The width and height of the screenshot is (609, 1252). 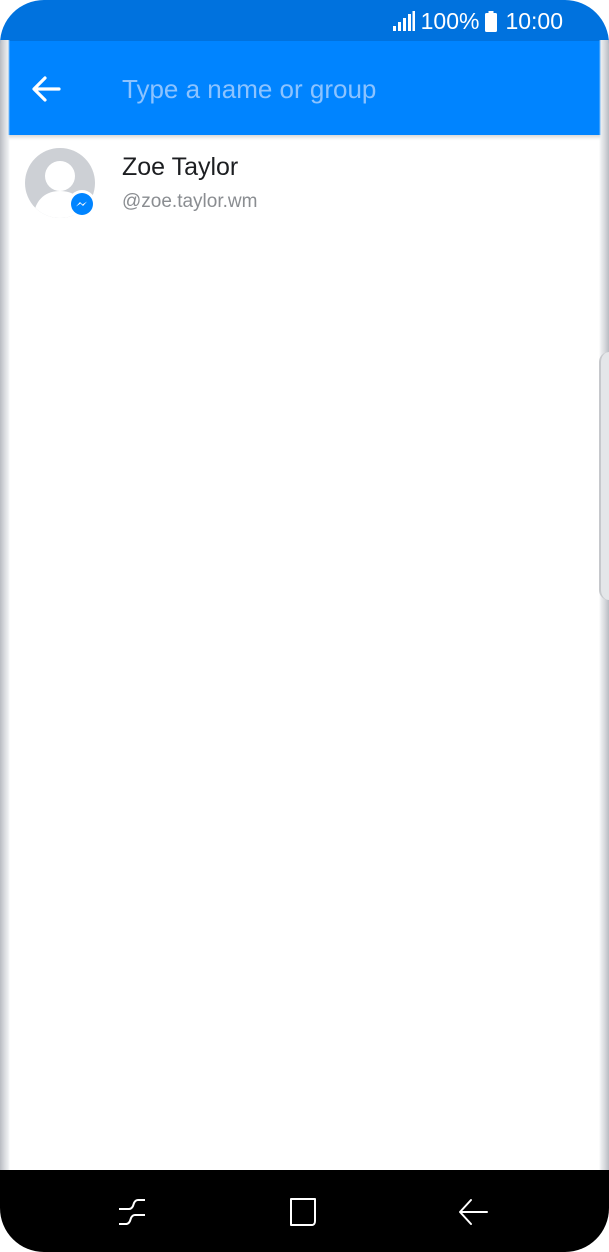 I want to click on recents-icon, so click(x=132, y=1212).